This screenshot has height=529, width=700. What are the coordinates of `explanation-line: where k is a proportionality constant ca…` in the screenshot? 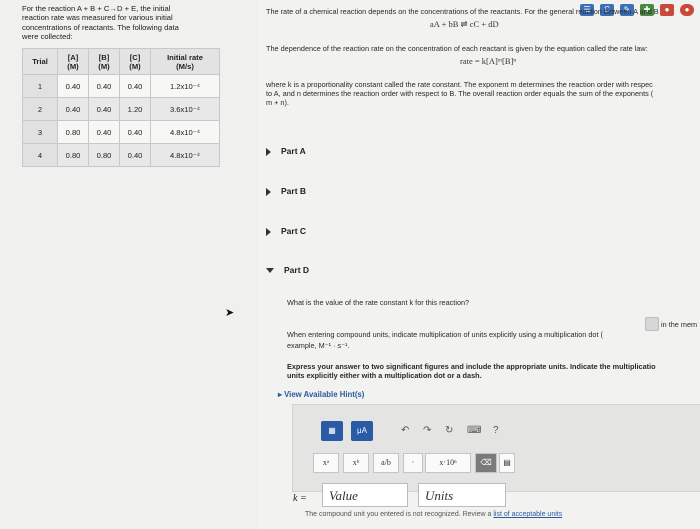 It's located at (459, 84).